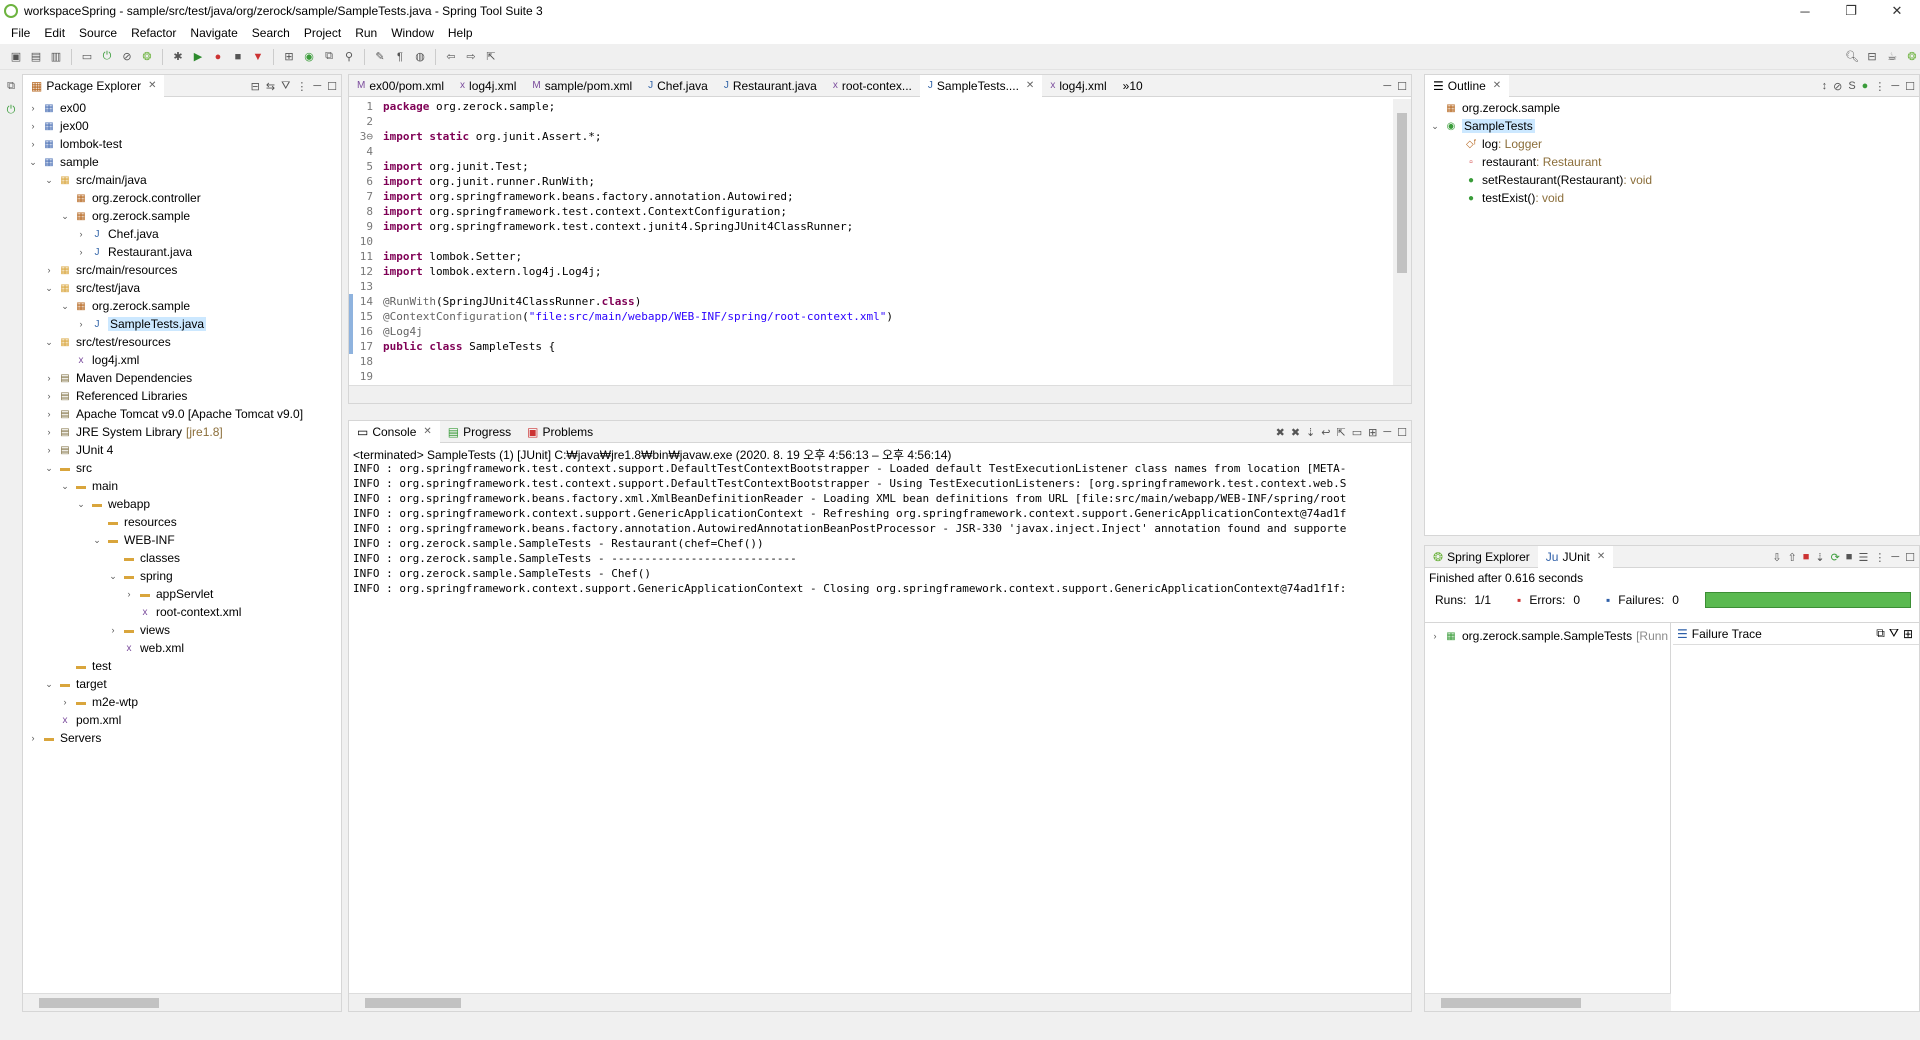  Describe the element at coordinates (1340, 432) in the screenshot. I see `pin-console-icon: ⇱` at that location.